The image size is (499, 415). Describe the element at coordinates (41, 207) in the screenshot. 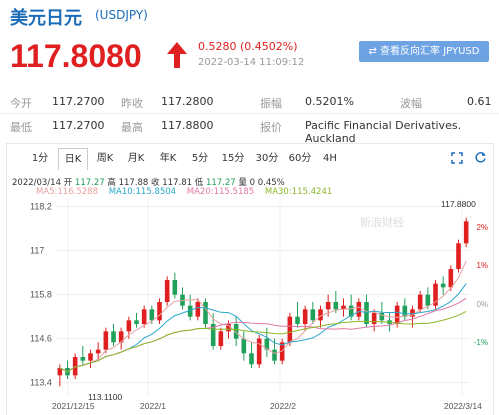

I see `y-tick-label: 118.2` at that location.